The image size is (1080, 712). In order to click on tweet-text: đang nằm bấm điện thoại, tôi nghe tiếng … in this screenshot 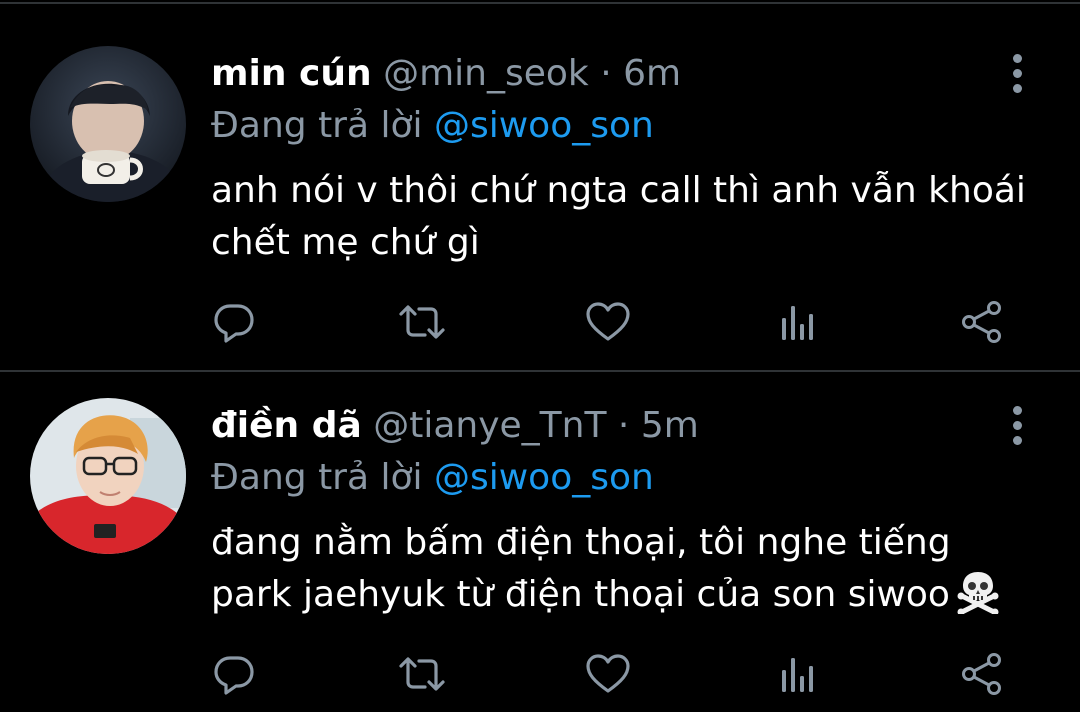, I will do `click(631, 569)`.